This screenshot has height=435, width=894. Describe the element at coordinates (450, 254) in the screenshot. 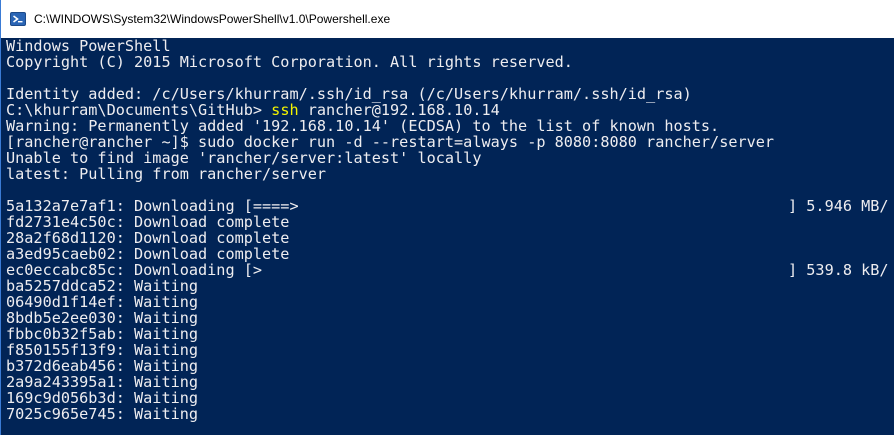

I see `layer-line: a3ed95caeb02: Download complete` at that location.